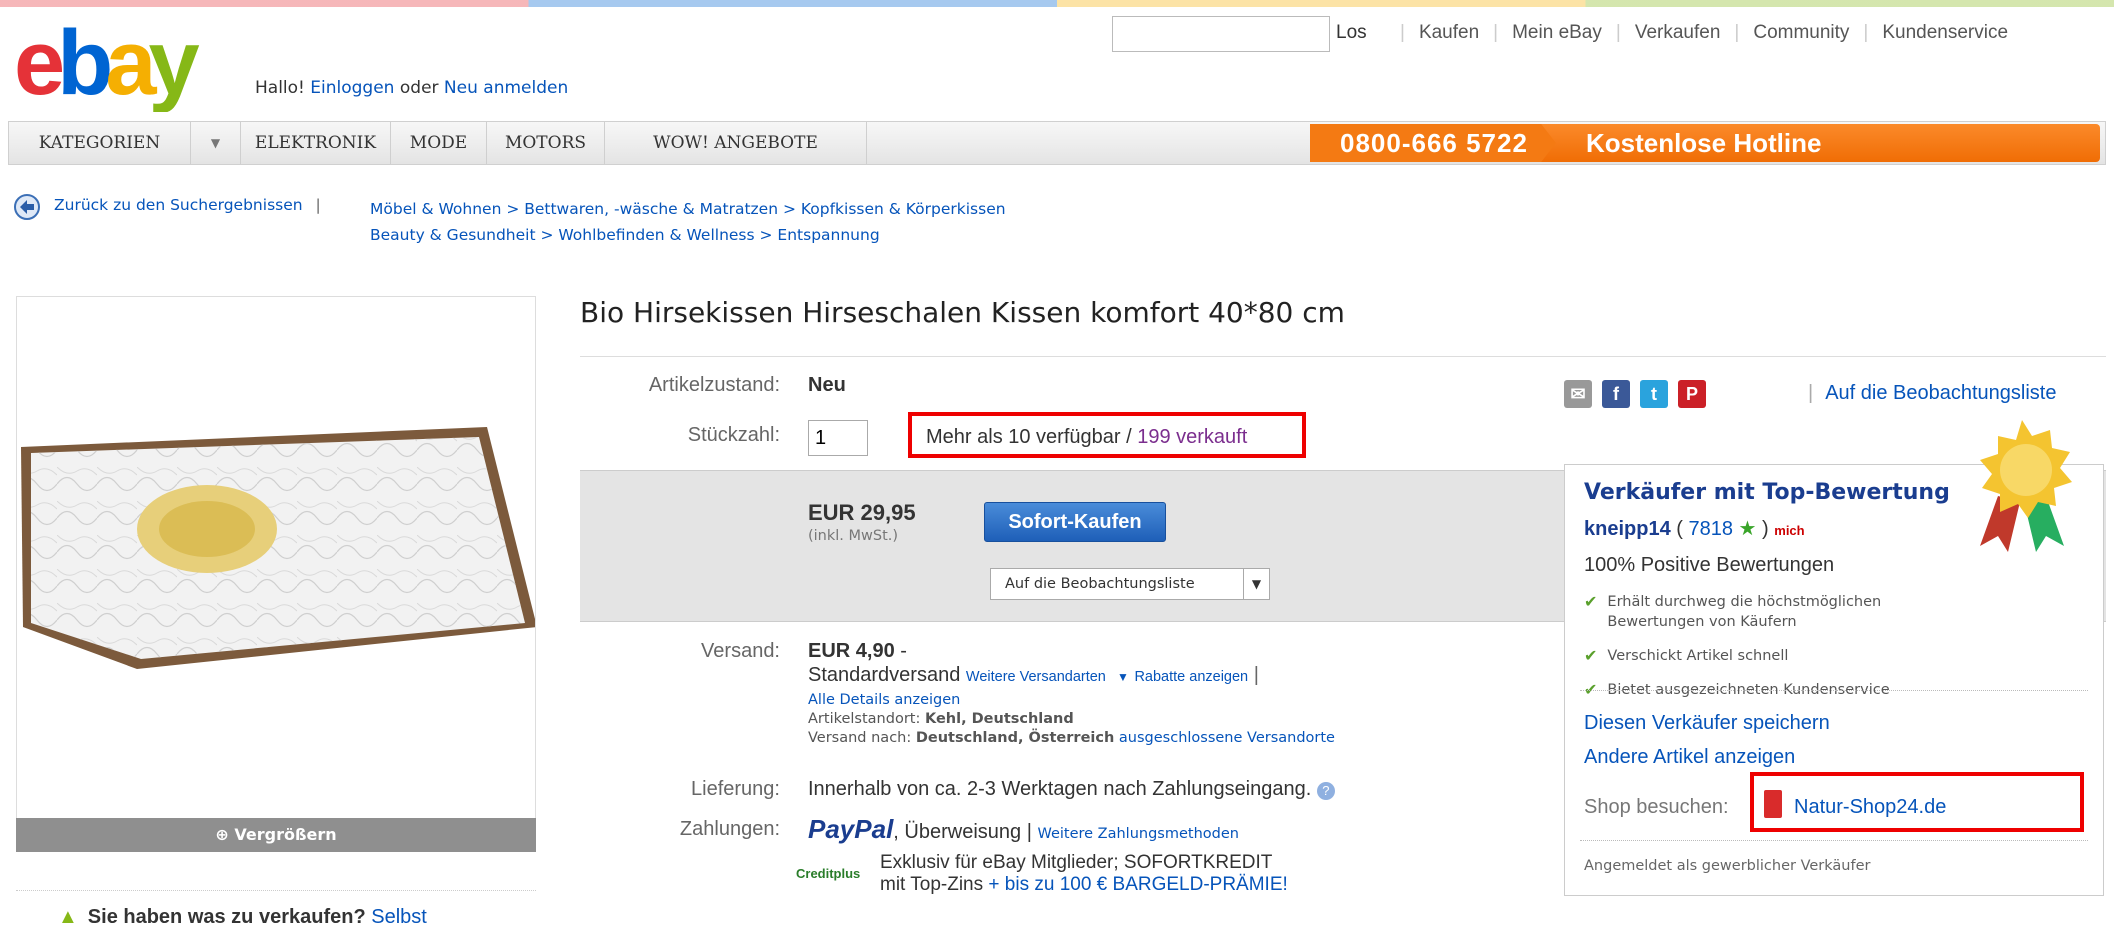 The image size is (2114, 926). Describe the element at coordinates (827, 385) in the screenshot. I see `condition-value: Neu` at that location.